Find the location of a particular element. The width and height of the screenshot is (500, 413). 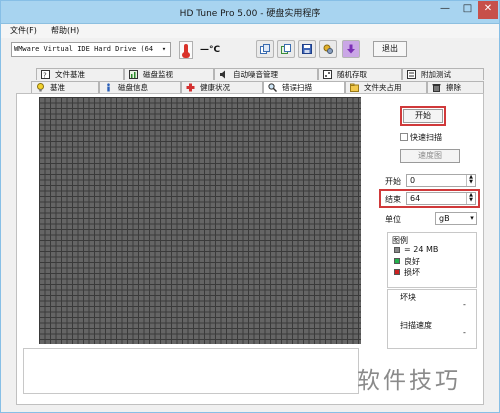

title-bar: HD Tune Pro 5.00 - 硬盘实用程序 — □ ✕ is located at coordinates (250, 12).